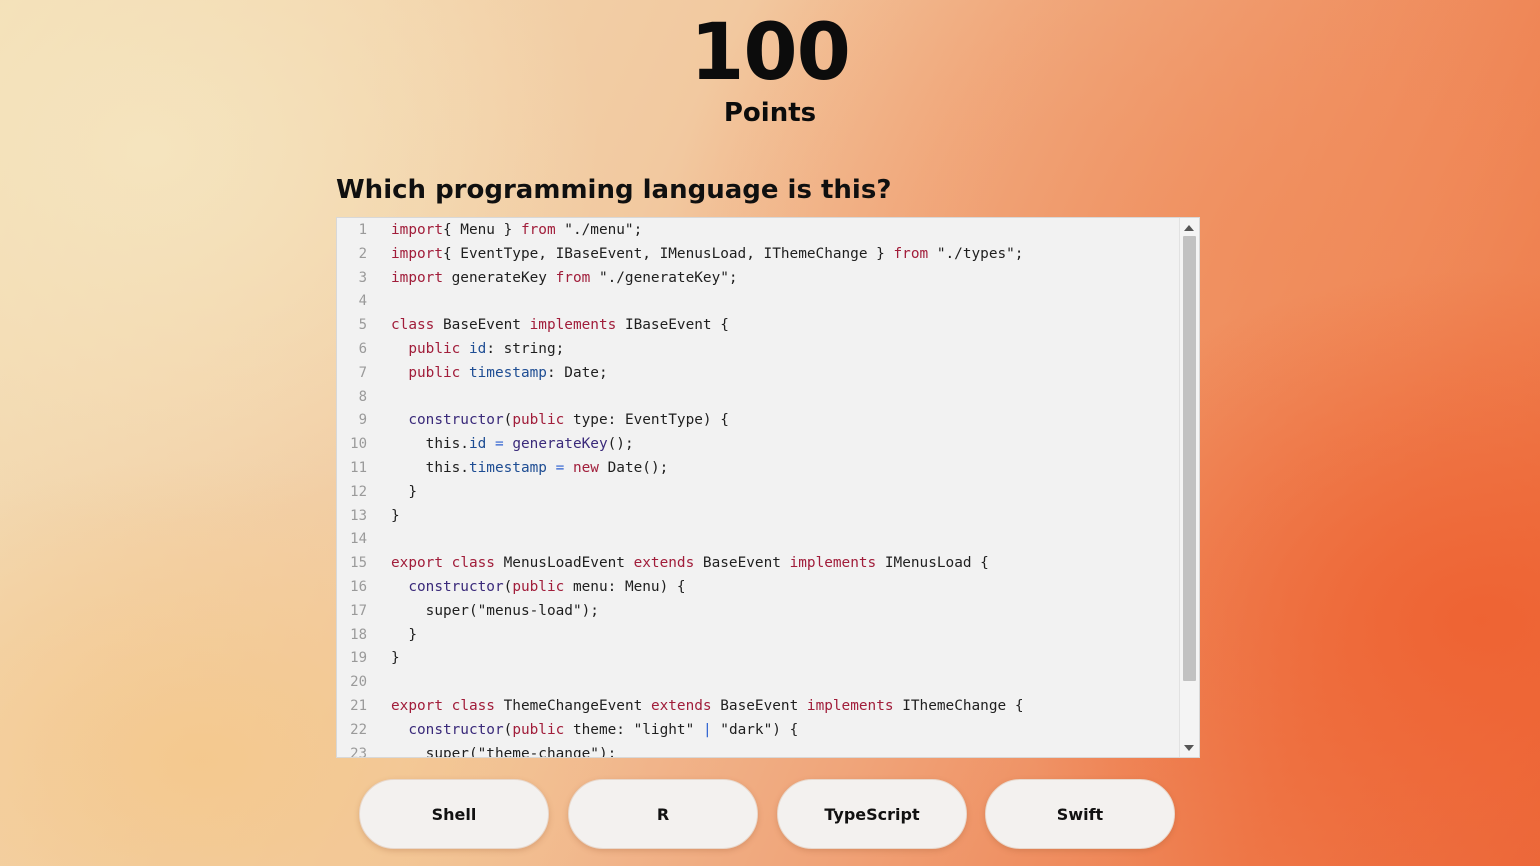 Image resolution: width=1540 pixels, height=866 pixels. I want to click on code-token: IBaseEvent {, so click(672, 325).